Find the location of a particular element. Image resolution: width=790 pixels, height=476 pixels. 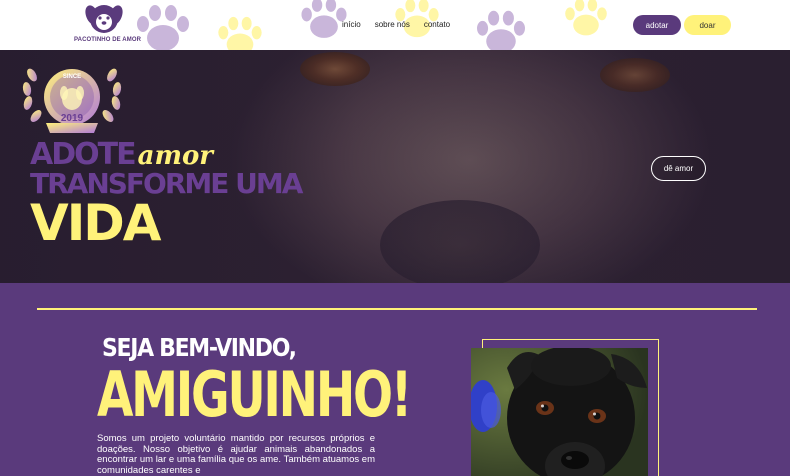

dog-photo is located at coordinates (559, 412).